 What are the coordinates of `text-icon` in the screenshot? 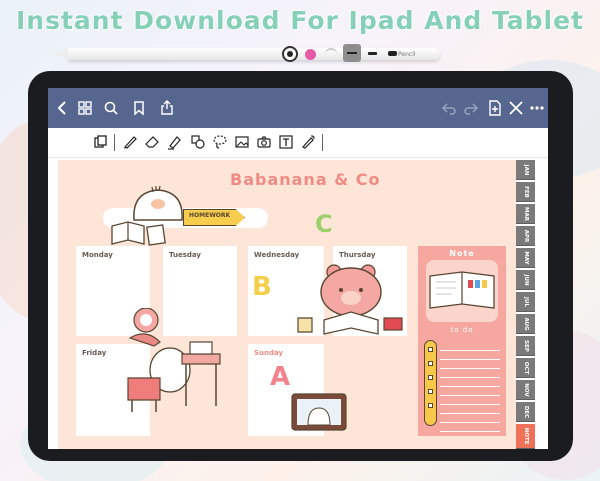 It's located at (286, 142).